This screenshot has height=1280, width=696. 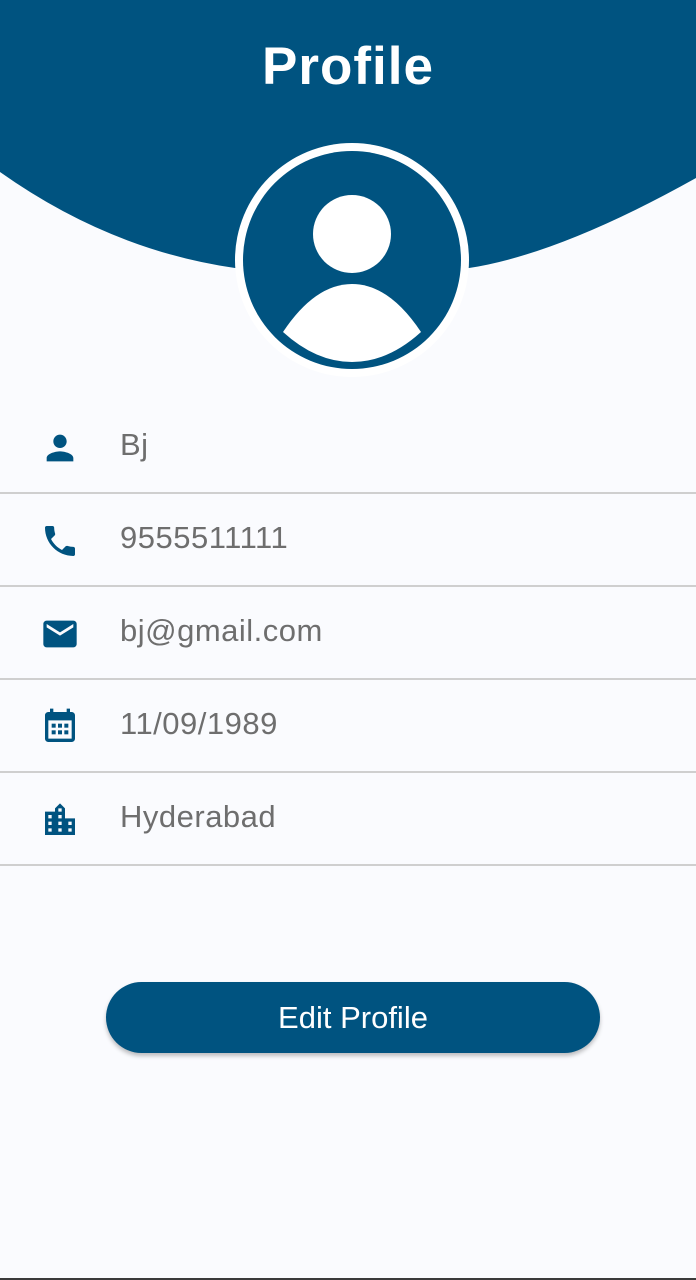 What do you see at coordinates (199, 723) in the screenshot?
I see `birthdate-value: 11/09/1989` at bounding box center [199, 723].